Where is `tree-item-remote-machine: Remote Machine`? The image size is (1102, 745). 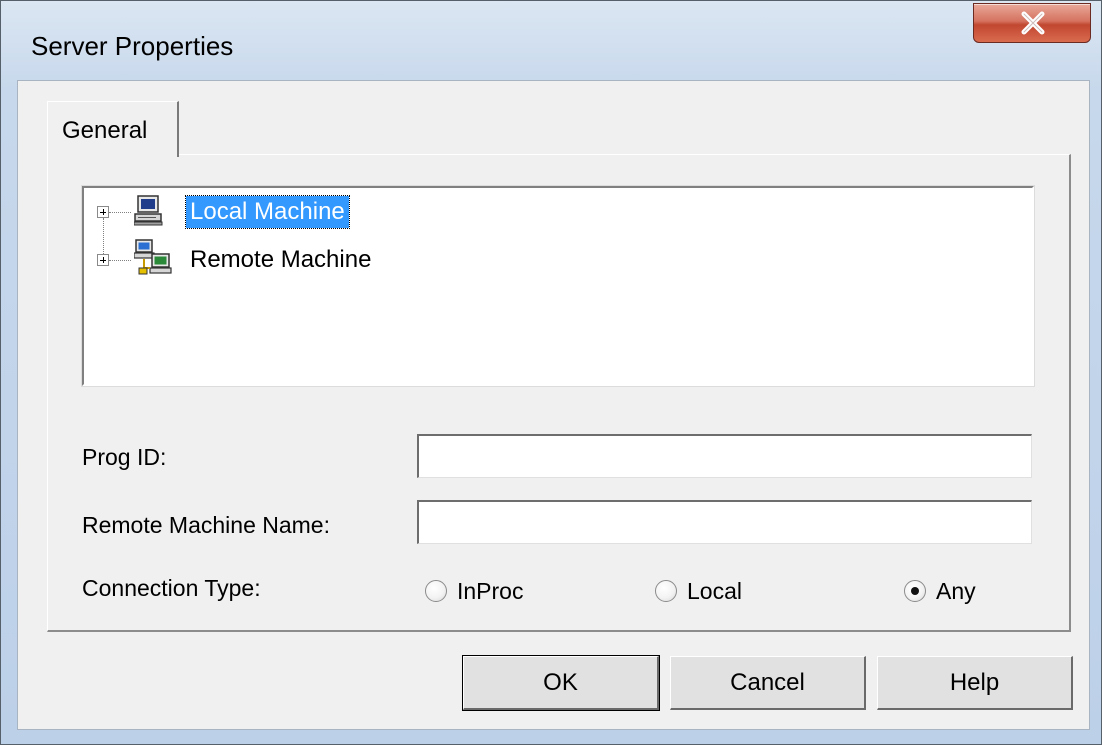 tree-item-remote-machine: Remote Machine is located at coordinates (554, 258).